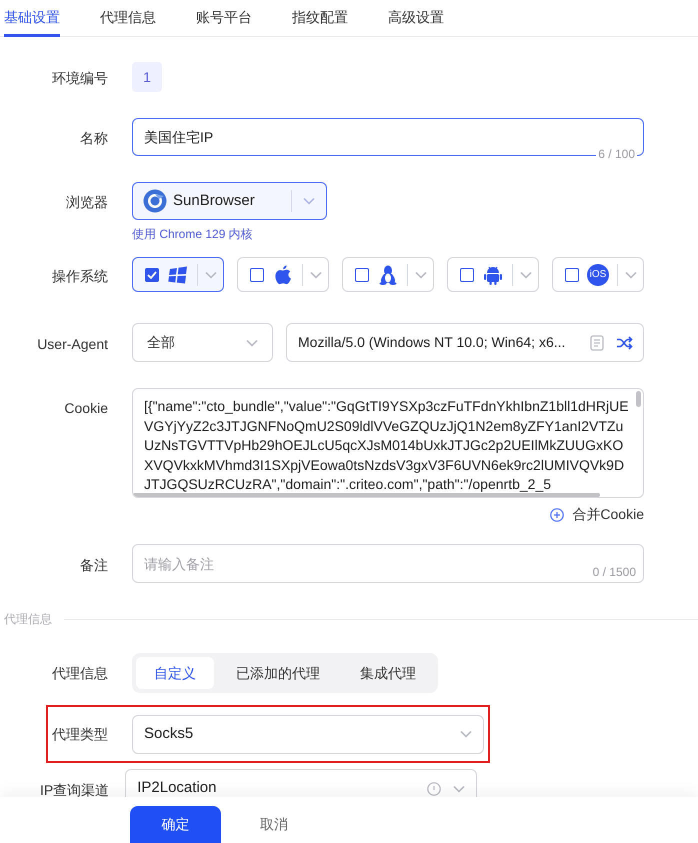 The image size is (698, 843). What do you see at coordinates (493, 274) in the screenshot?
I see `android-icon` at bounding box center [493, 274].